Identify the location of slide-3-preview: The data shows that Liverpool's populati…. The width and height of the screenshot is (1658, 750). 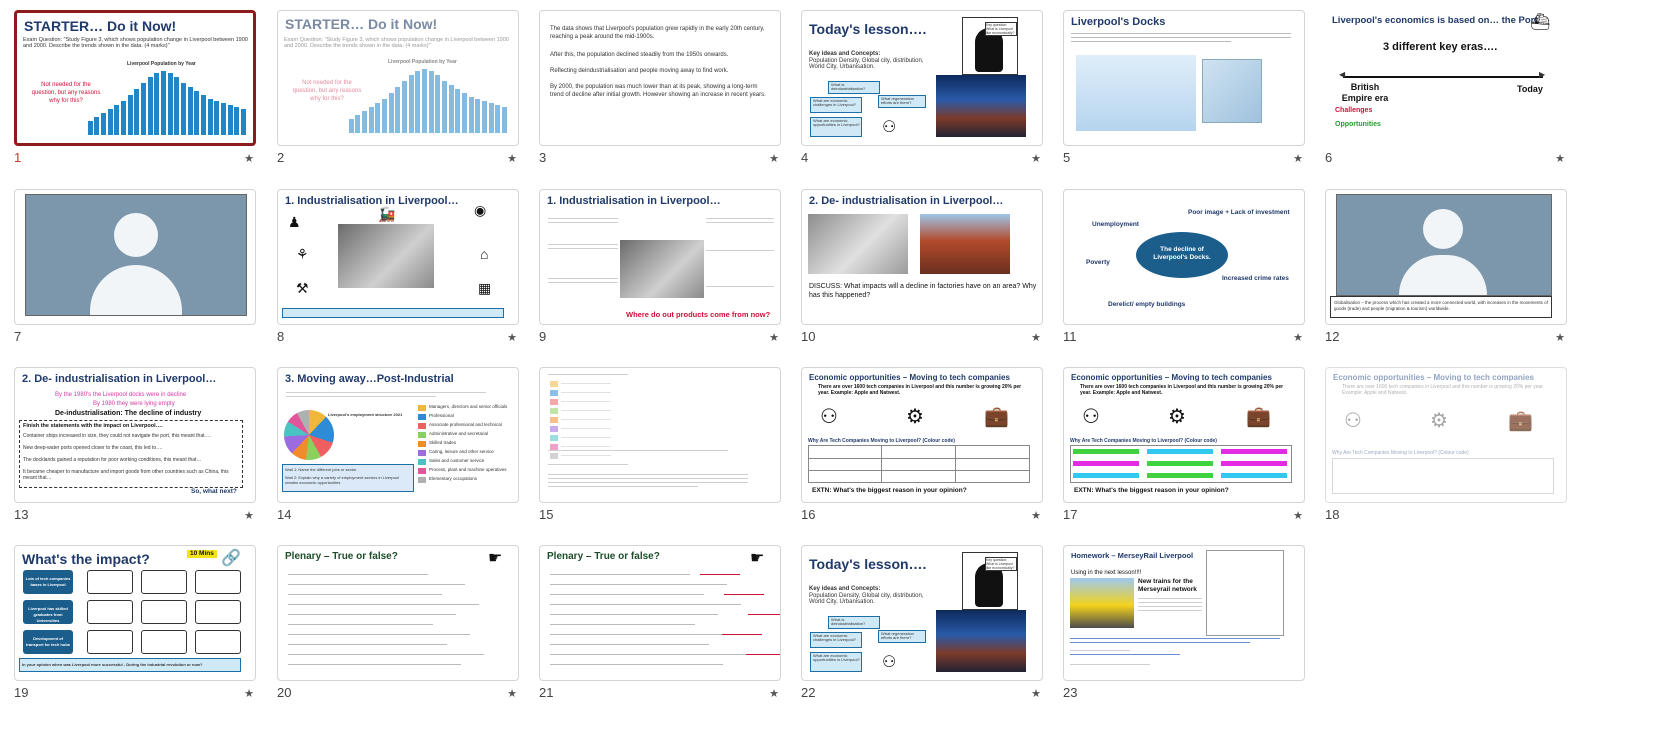
(660, 78).